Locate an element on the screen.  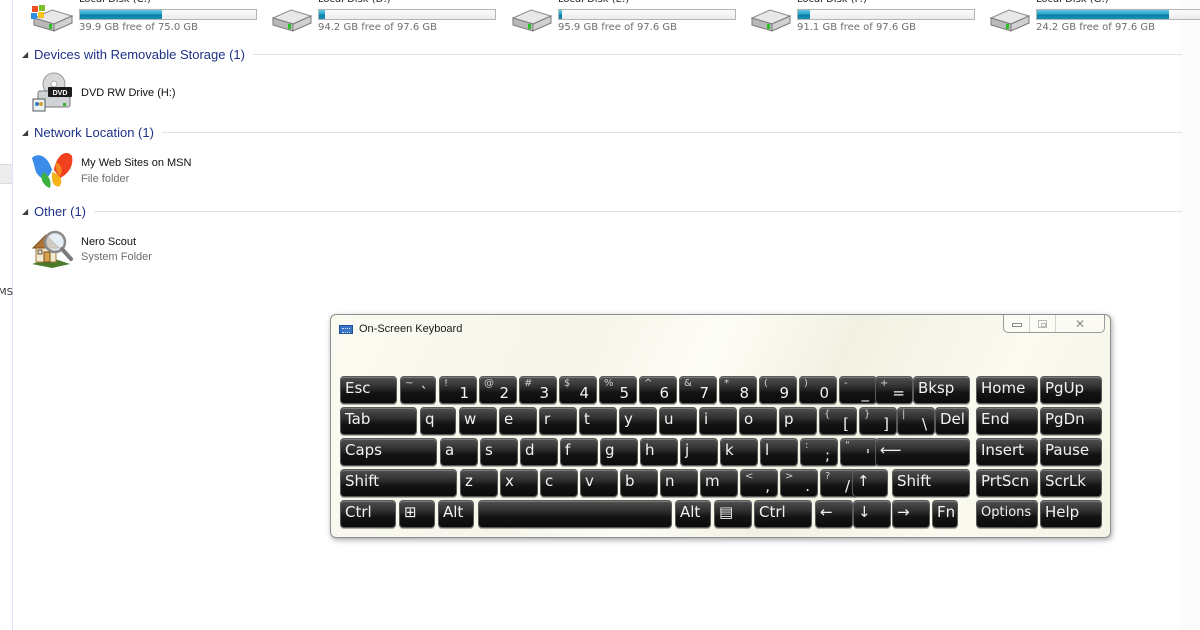
key-symbol: - _ is located at coordinates (858, 390).